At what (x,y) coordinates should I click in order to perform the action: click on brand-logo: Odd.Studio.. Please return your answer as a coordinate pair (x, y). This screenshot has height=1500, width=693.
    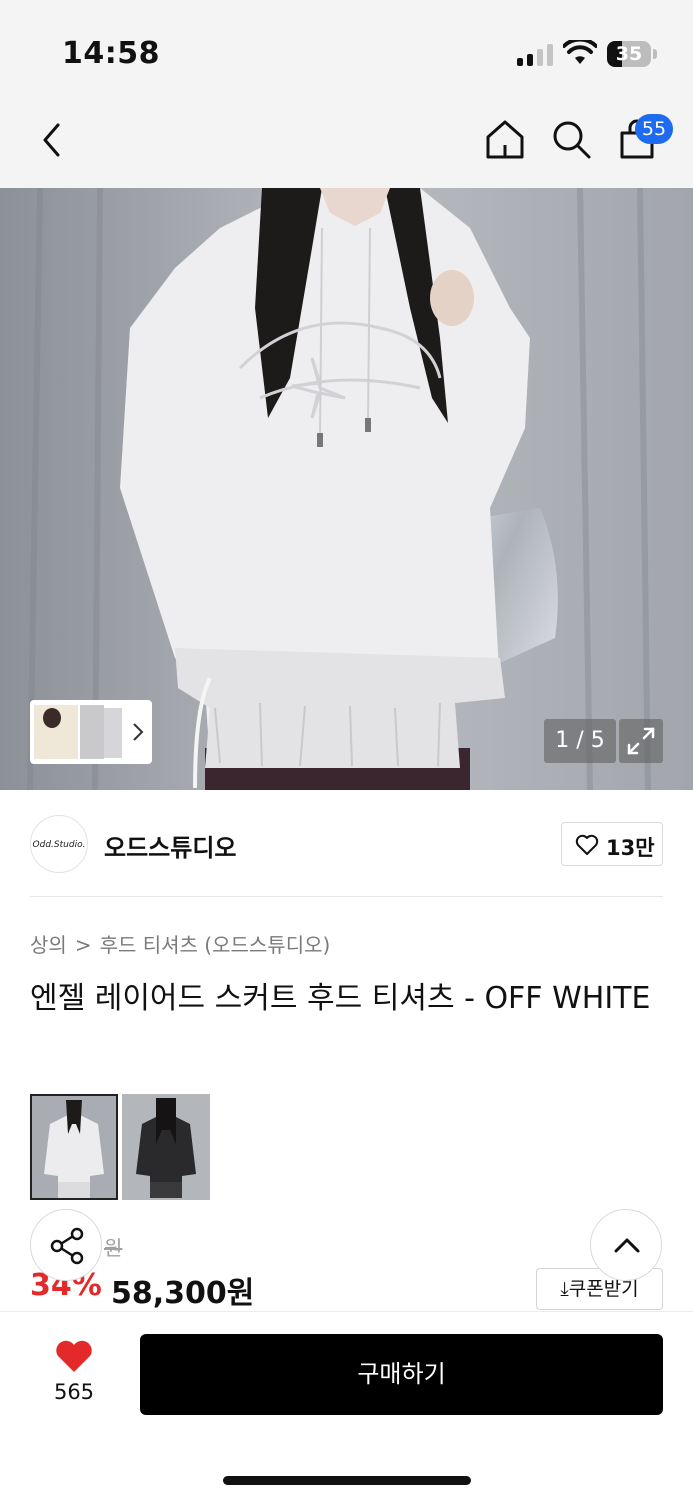
    Looking at the image, I should click on (59, 844).